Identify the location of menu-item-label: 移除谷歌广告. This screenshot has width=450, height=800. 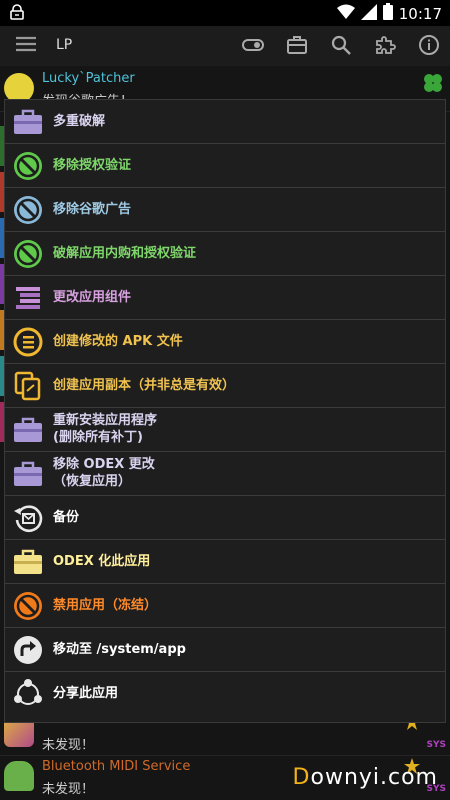
(92, 209).